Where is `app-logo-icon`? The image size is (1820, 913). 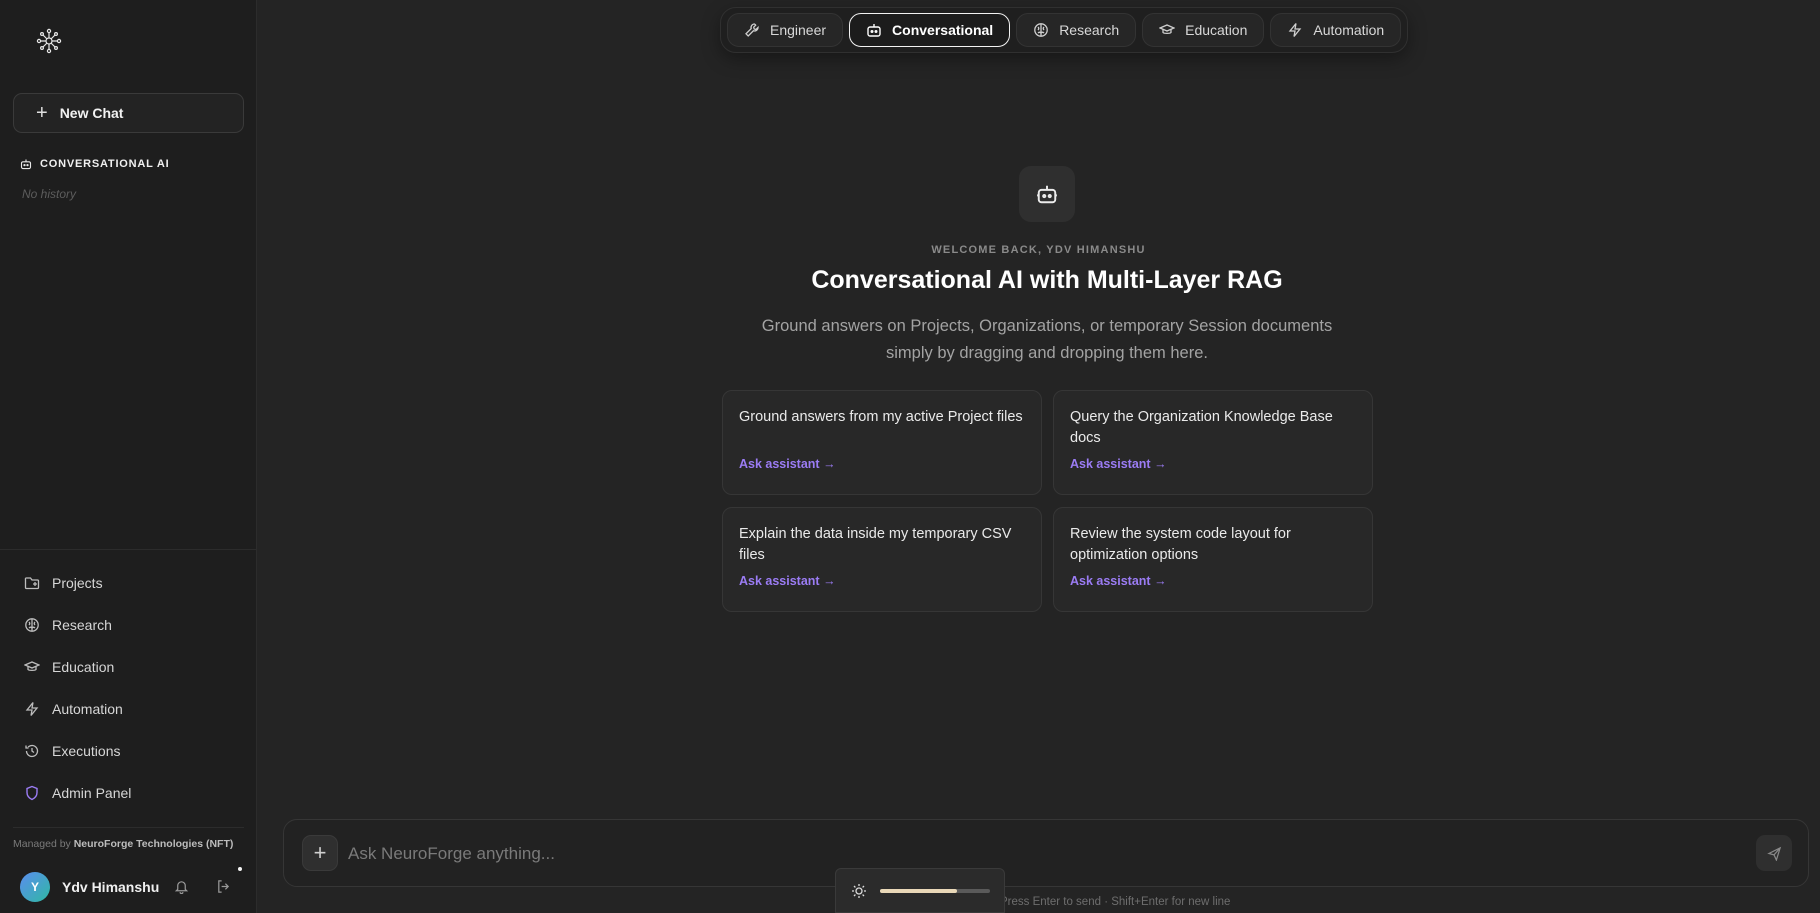 app-logo-icon is located at coordinates (49, 41).